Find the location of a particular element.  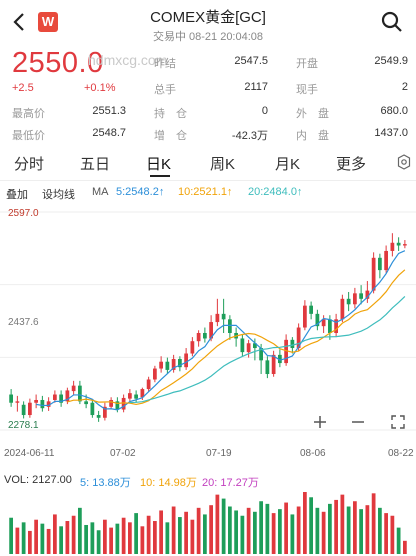

stat-value-prev-settle: 2547.5 is located at coordinates (251, 61).